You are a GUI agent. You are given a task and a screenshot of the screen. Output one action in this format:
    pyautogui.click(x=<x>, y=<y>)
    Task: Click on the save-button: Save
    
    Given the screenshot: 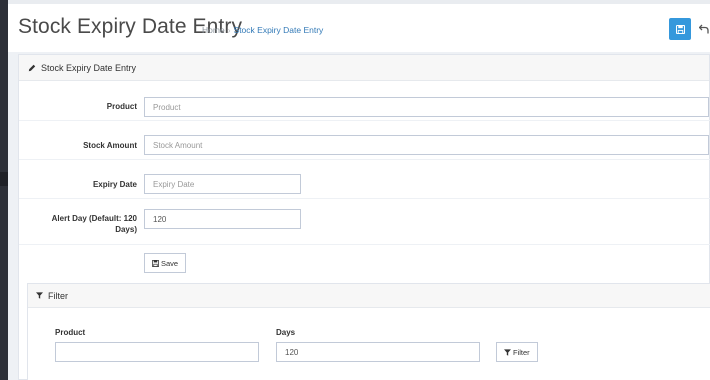 What is the action you would take?
    pyautogui.click(x=165, y=263)
    